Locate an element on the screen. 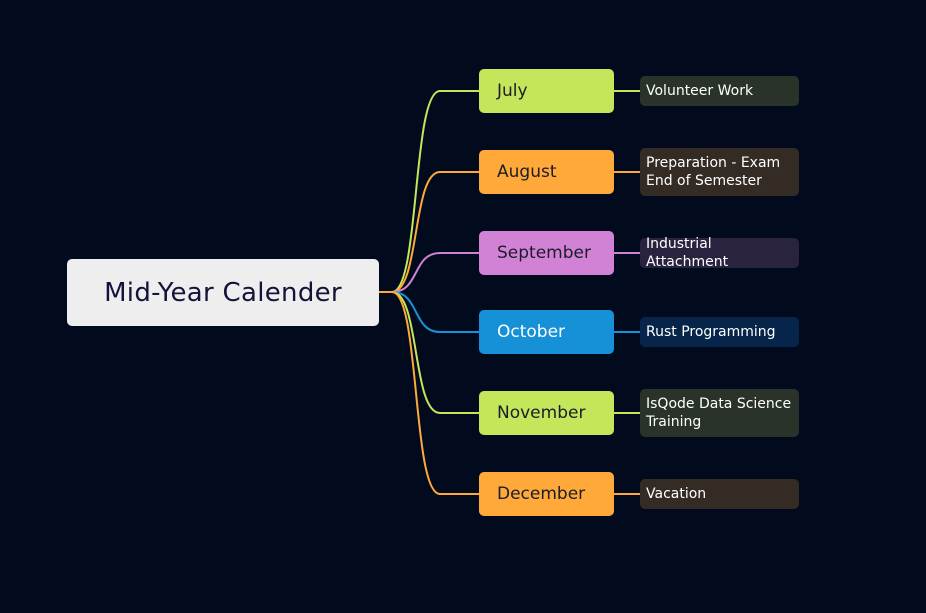 Image resolution: width=926 pixels, height=613 pixels. month-node-october: October is located at coordinates (546, 332).